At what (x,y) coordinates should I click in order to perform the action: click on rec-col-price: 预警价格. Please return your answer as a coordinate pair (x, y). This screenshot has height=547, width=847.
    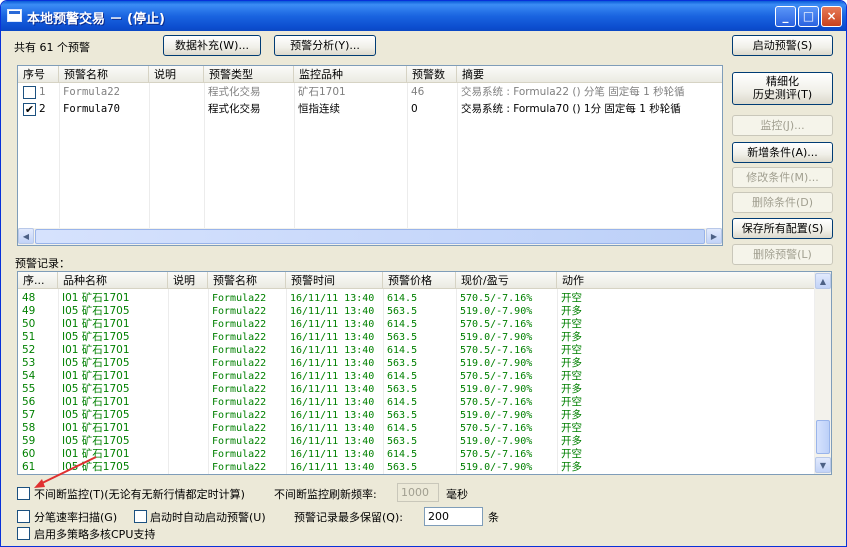
    Looking at the image, I should click on (419, 280).